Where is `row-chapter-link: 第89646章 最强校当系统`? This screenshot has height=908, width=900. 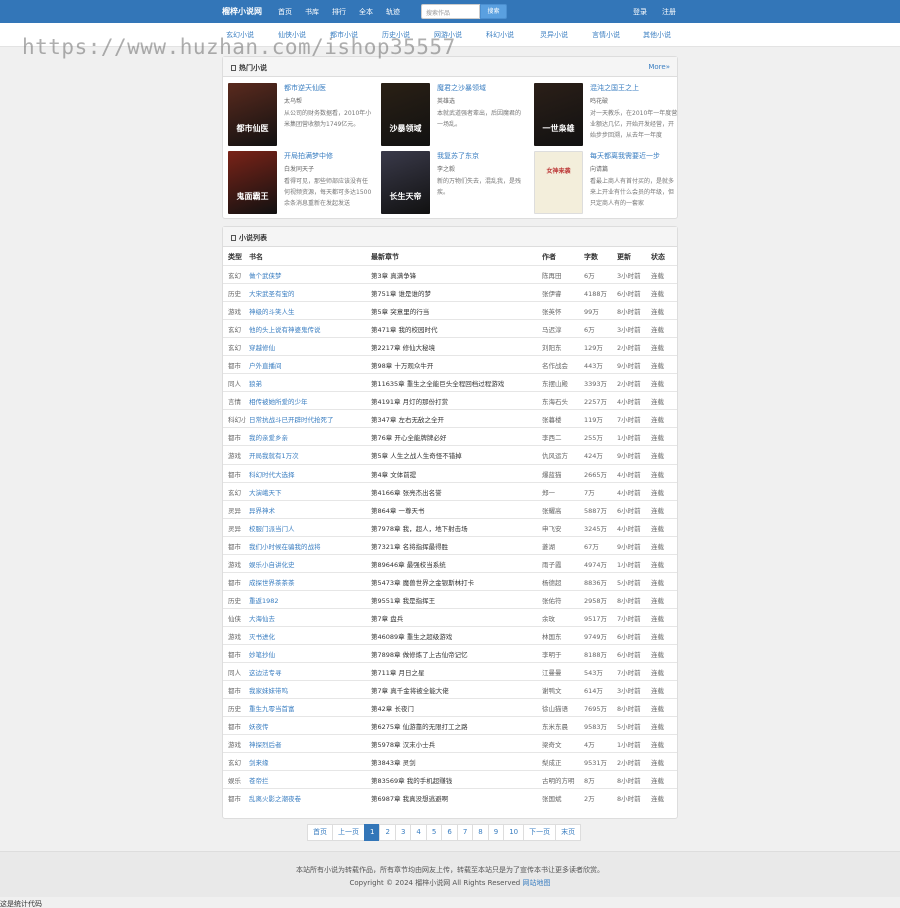 row-chapter-link: 第89646章 最强校当系统 is located at coordinates (456, 564).